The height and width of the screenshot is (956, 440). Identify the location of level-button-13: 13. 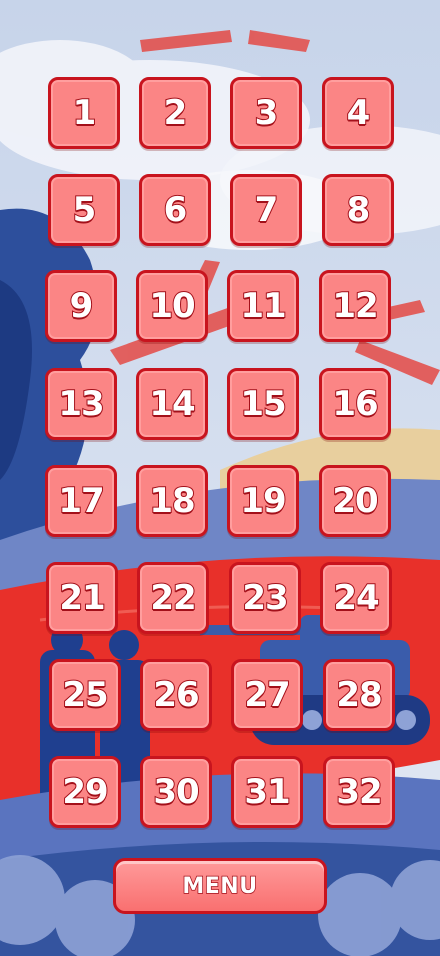
(81, 404).